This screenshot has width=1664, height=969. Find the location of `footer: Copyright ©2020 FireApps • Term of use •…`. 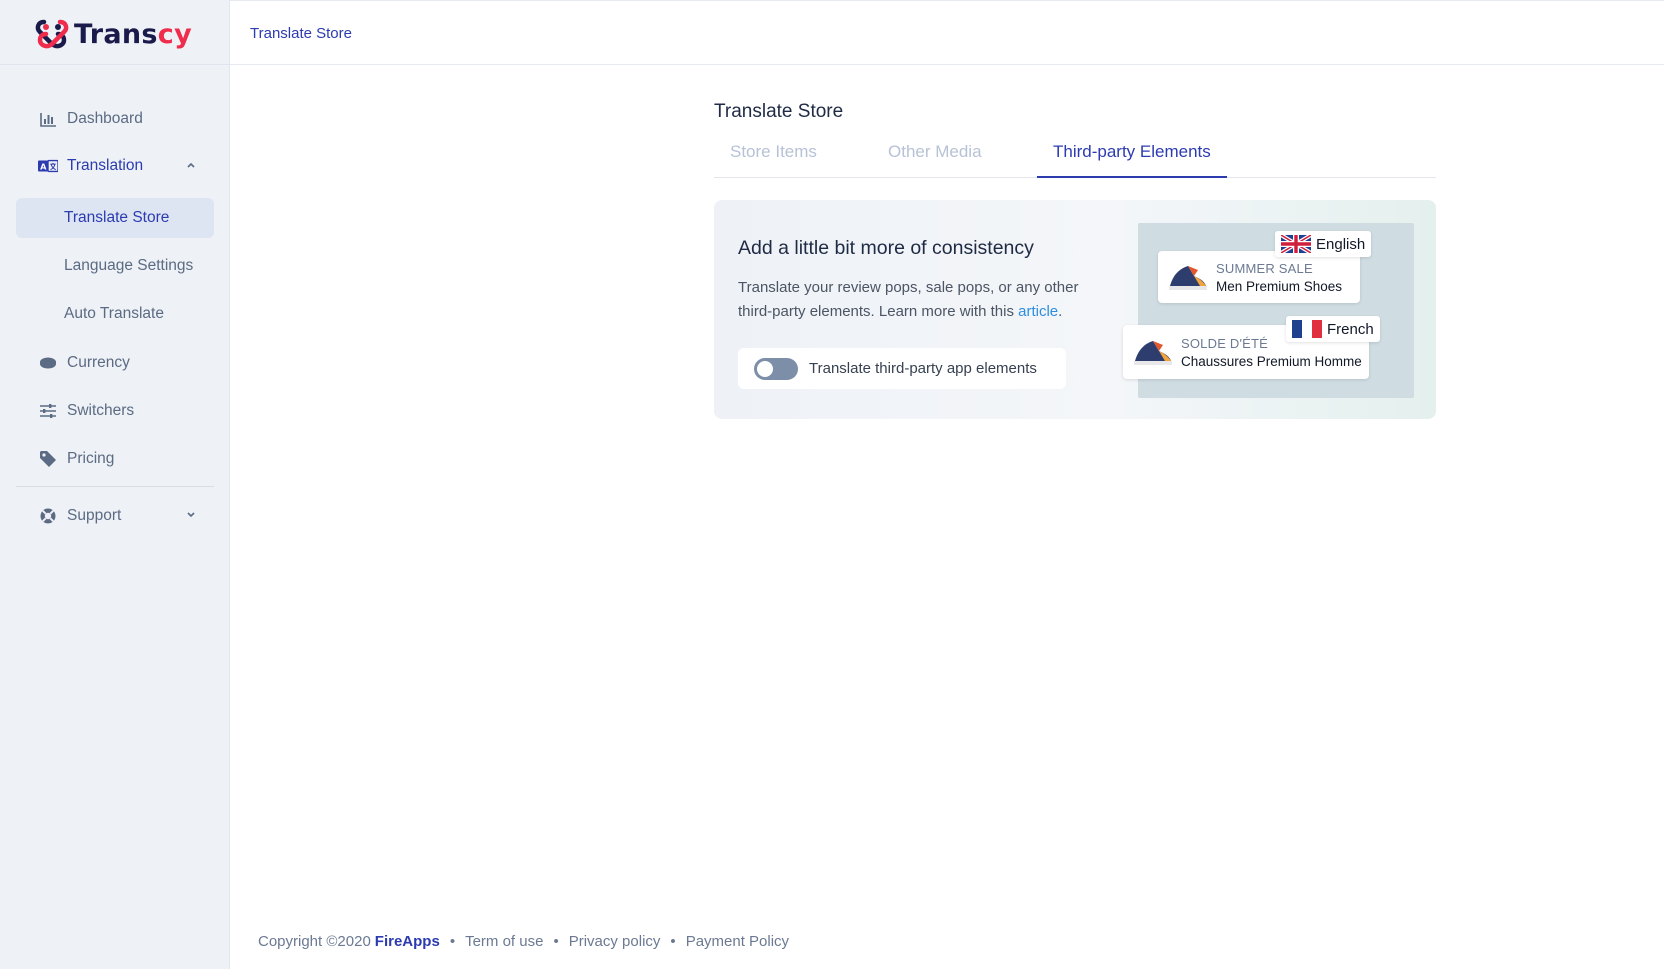

footer: Copyright ©2020 FireApps • Term of use •… is located at coordinates (523, 941).